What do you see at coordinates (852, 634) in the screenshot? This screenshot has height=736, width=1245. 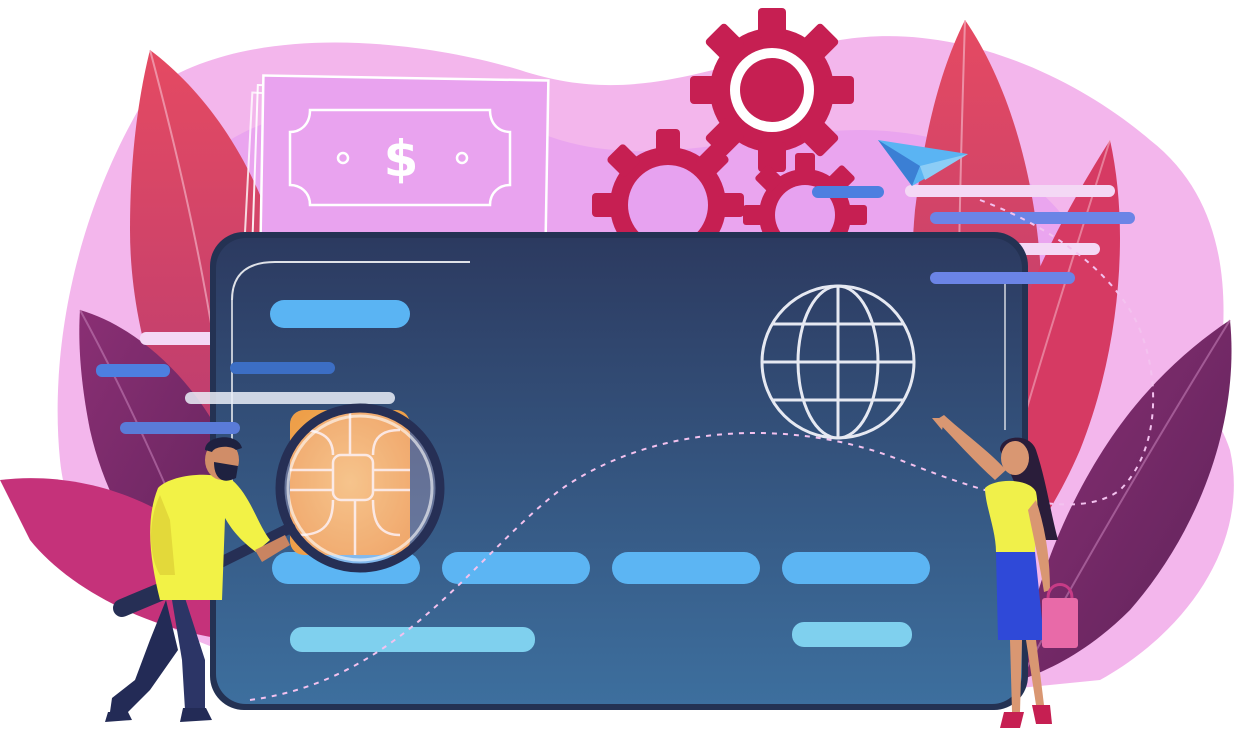 I see `card-expiry-bar` at bounding box center [852, 634].